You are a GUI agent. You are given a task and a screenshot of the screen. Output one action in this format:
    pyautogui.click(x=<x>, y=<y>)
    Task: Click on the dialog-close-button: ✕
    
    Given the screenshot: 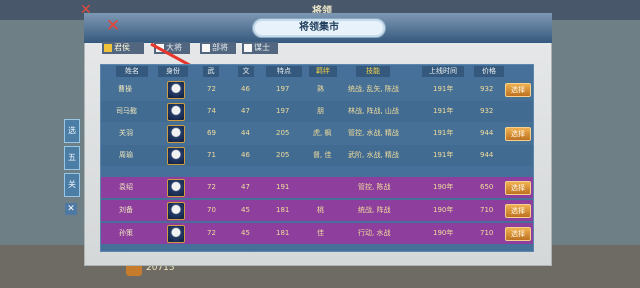 What is the action you would take?
    pyautogui.click(x=113, y=26)
    